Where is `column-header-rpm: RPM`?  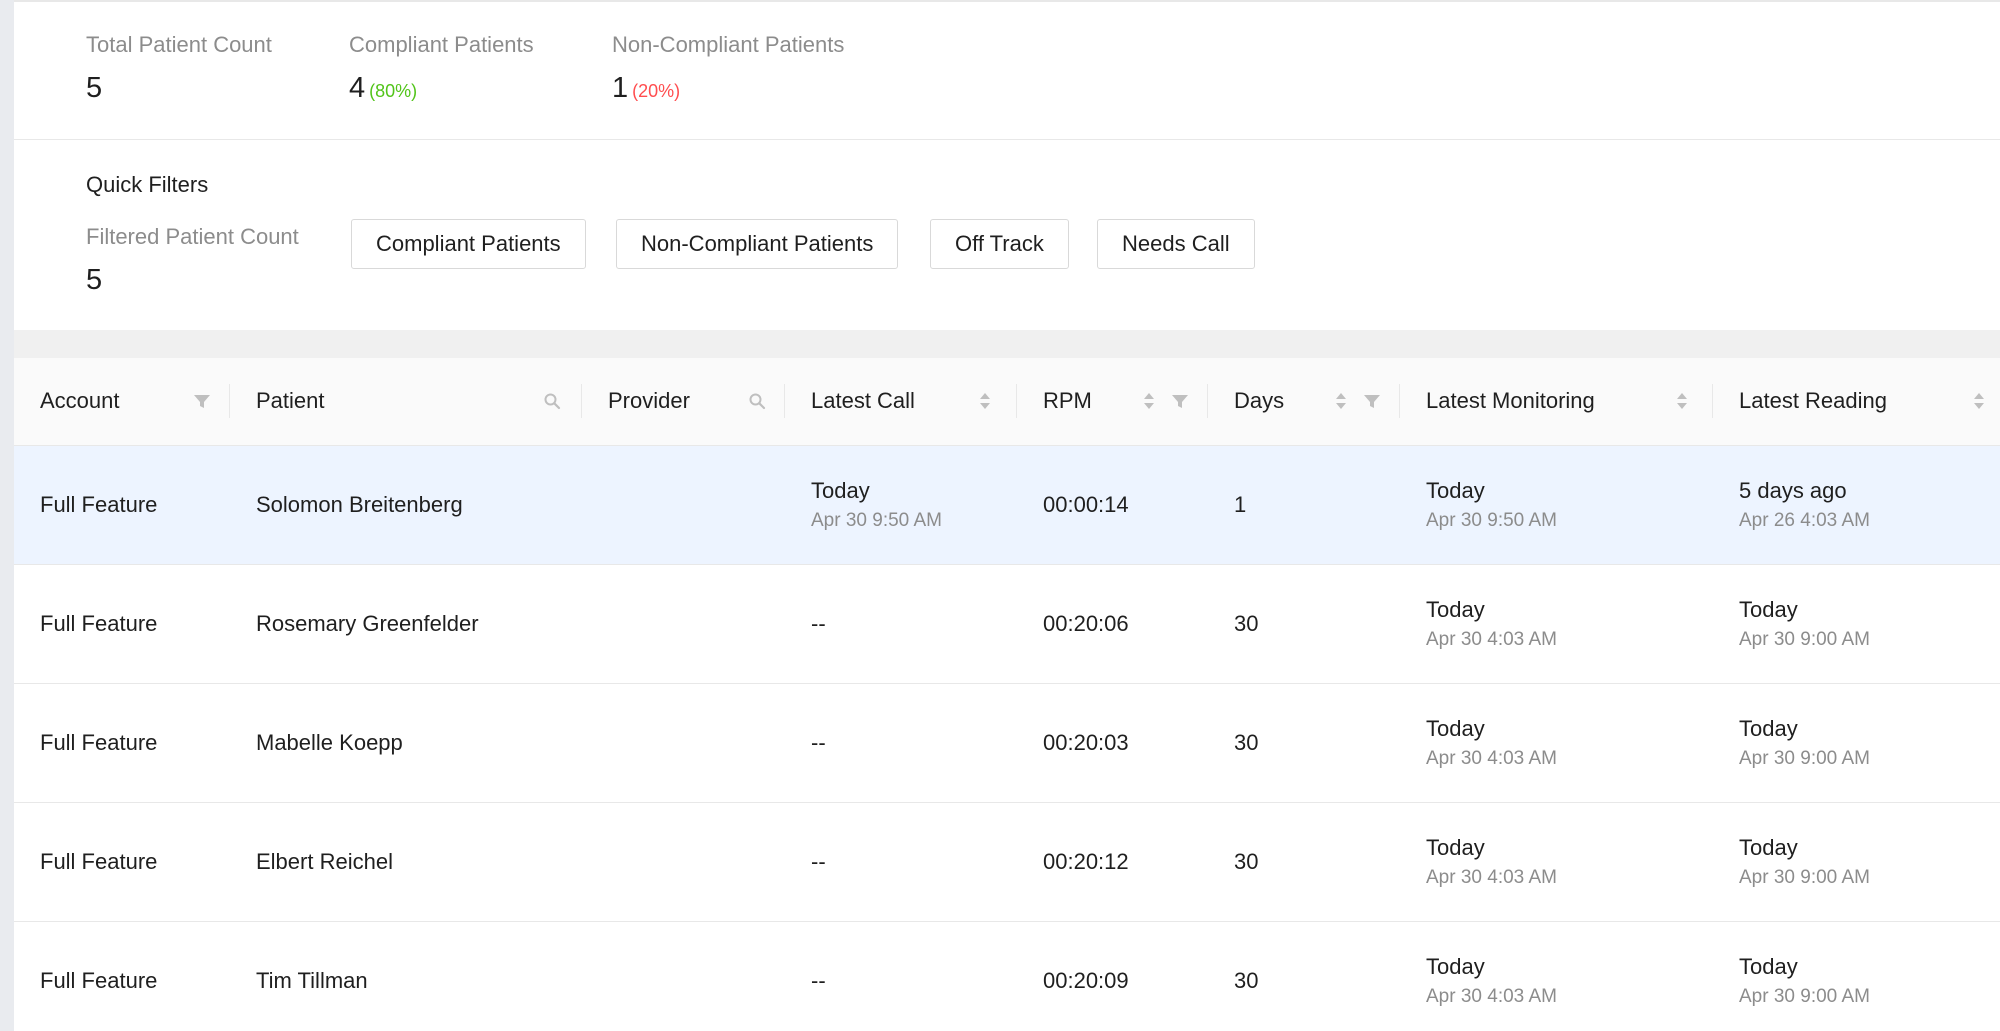 column-header-rpm: RPM is located at coordinates (1112, 401).